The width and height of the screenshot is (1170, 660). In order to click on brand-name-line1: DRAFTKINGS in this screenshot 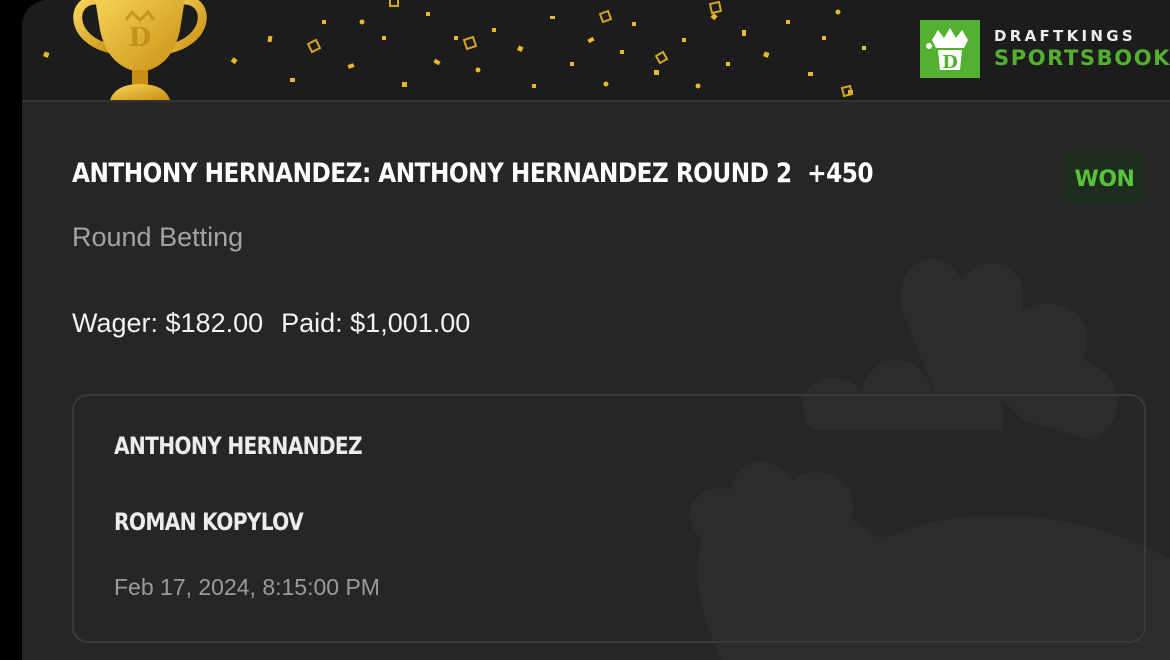, I will do `click(1065, 36)`.